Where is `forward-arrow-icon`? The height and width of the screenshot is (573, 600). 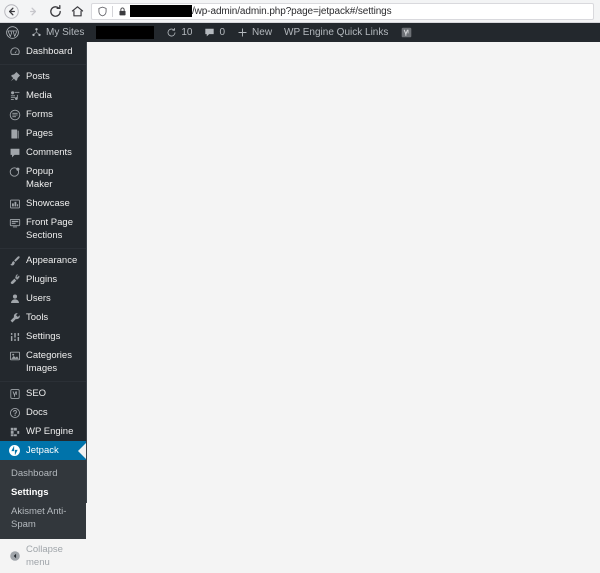 forward-arrow-icon is located at coordinates (33, 11).